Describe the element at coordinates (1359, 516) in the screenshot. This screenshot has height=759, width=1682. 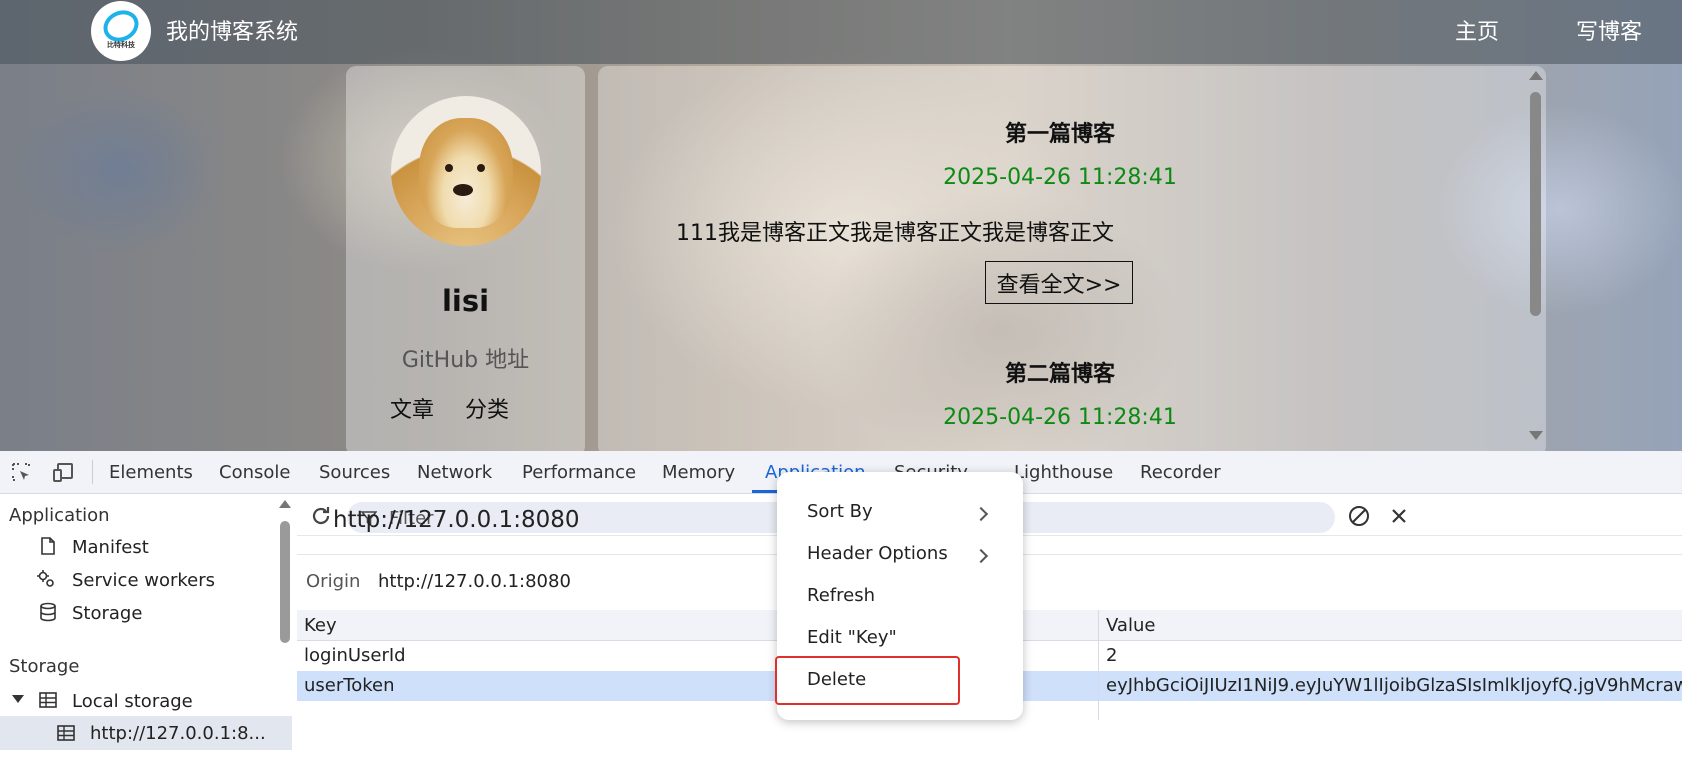
I see `clear-all-icon` at that location.